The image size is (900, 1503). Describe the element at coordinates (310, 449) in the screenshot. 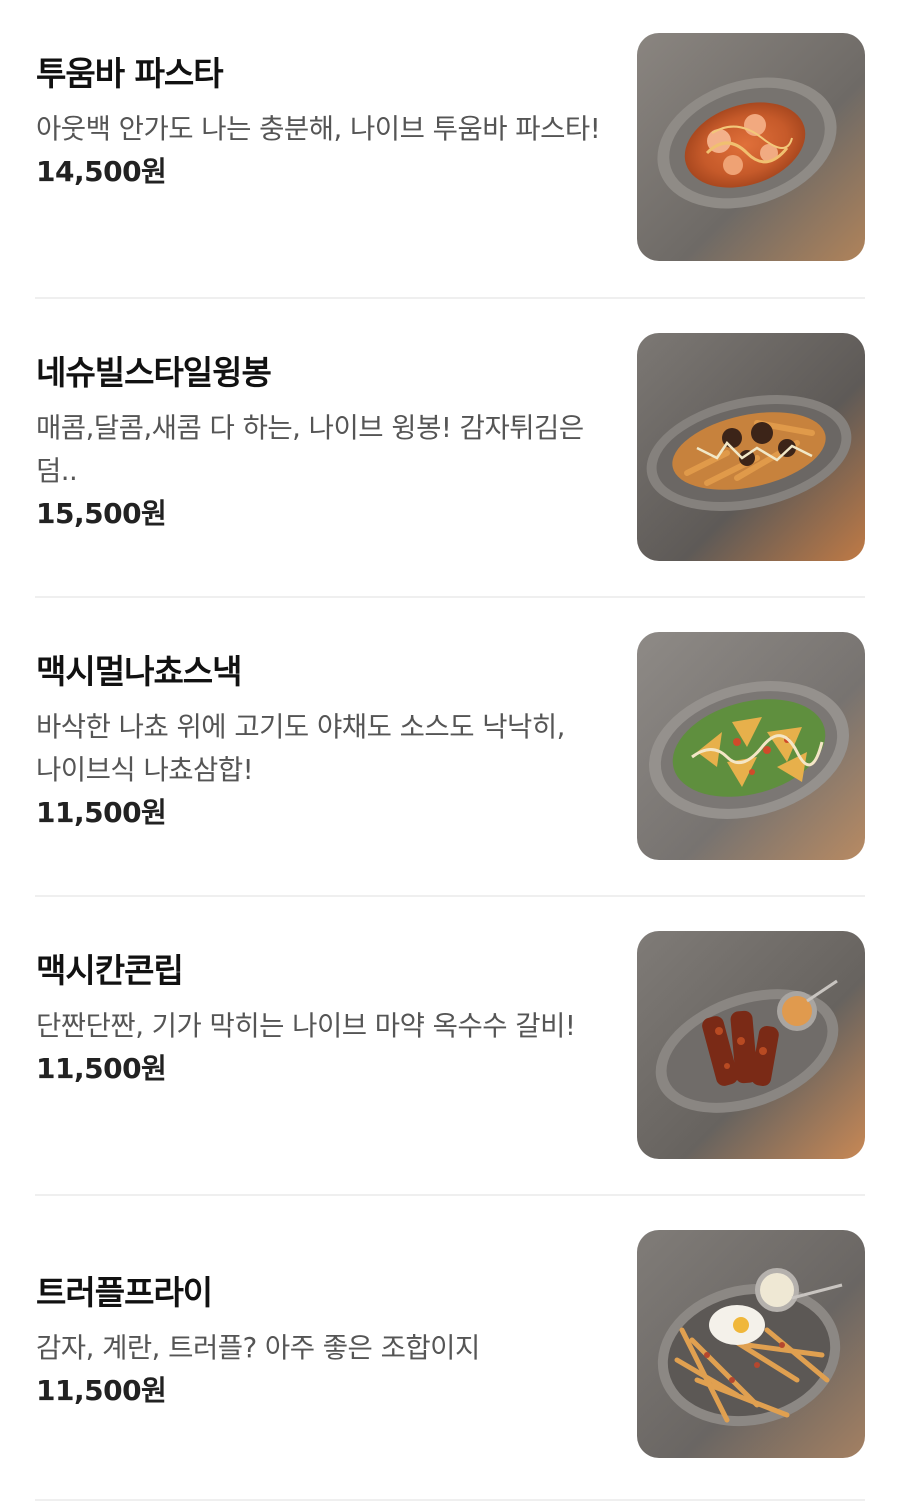

I see `menu-item-description: 매콤,달콤,새콤 다 하는, 나이브 윙봉! 감자튀김은 덤..` at that location.